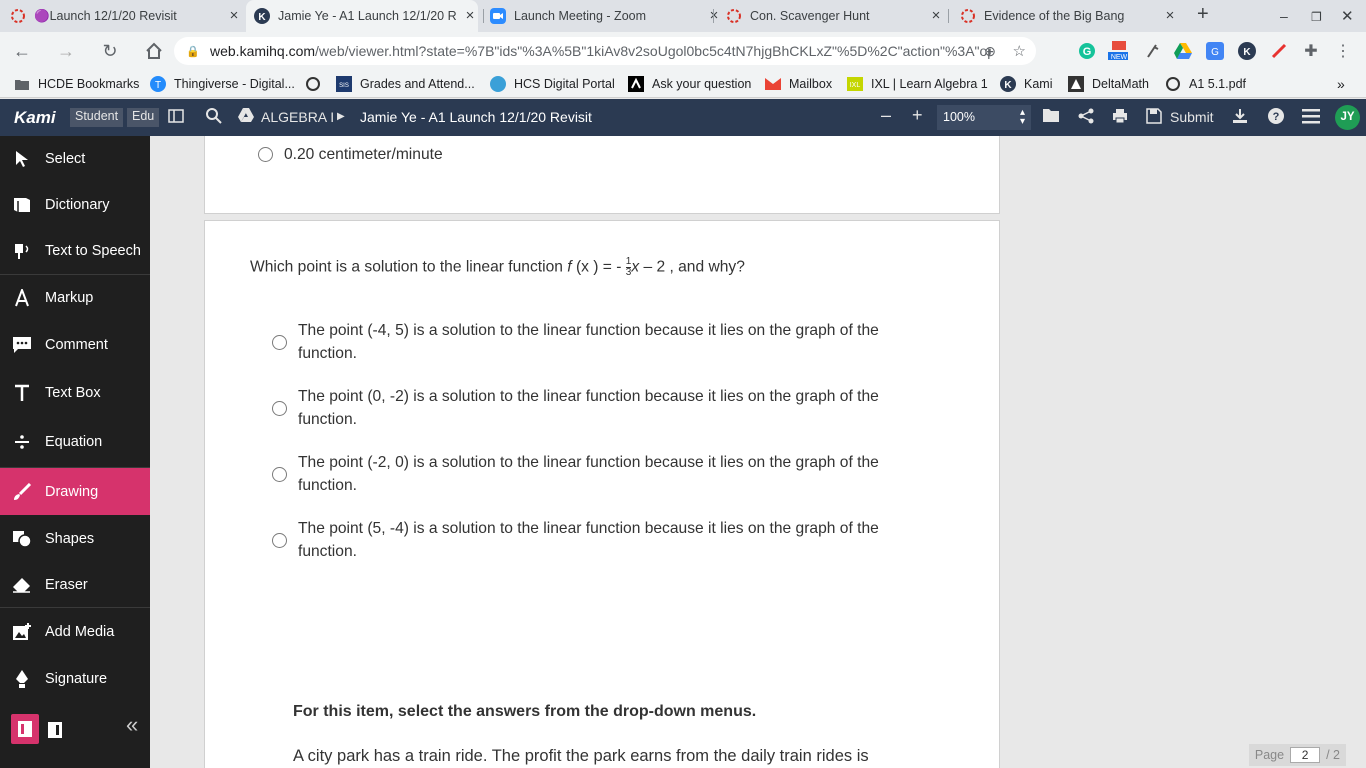 This screenshot has height=768, width=1366. Describe the element at coordinates (126, 16) in the screenshot. I see `tab-launch-revisit: 🟣Launch 12/1/20 Revisit ×` at that location.